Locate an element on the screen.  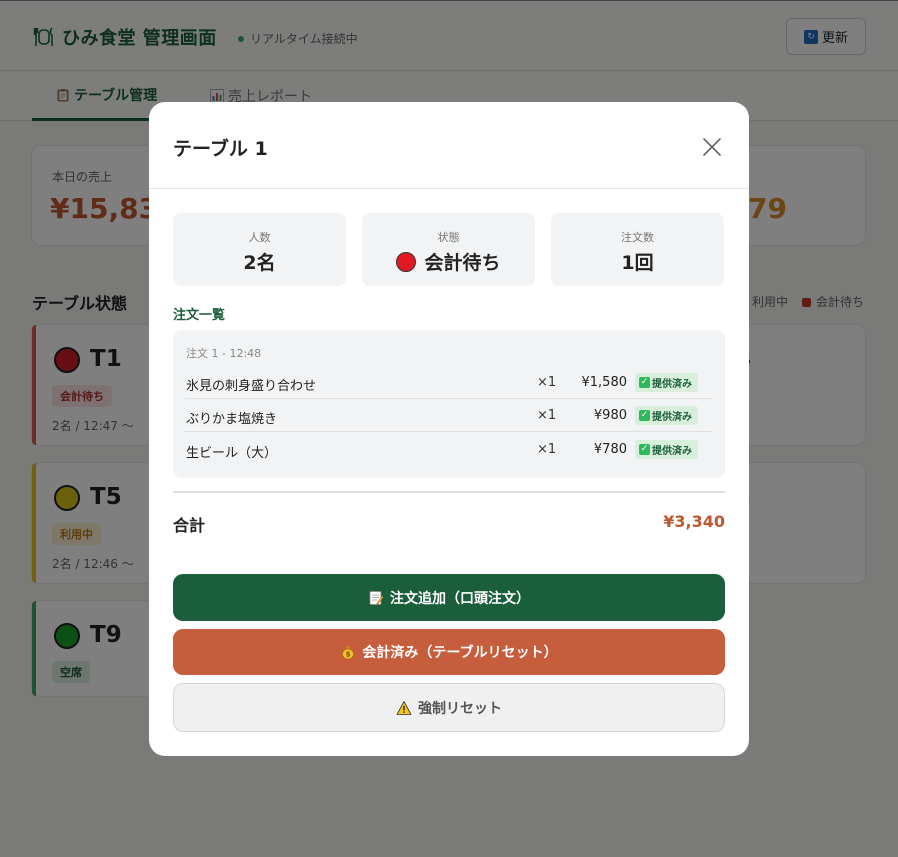
red-circle-icon is located at coordinates (406, 261).